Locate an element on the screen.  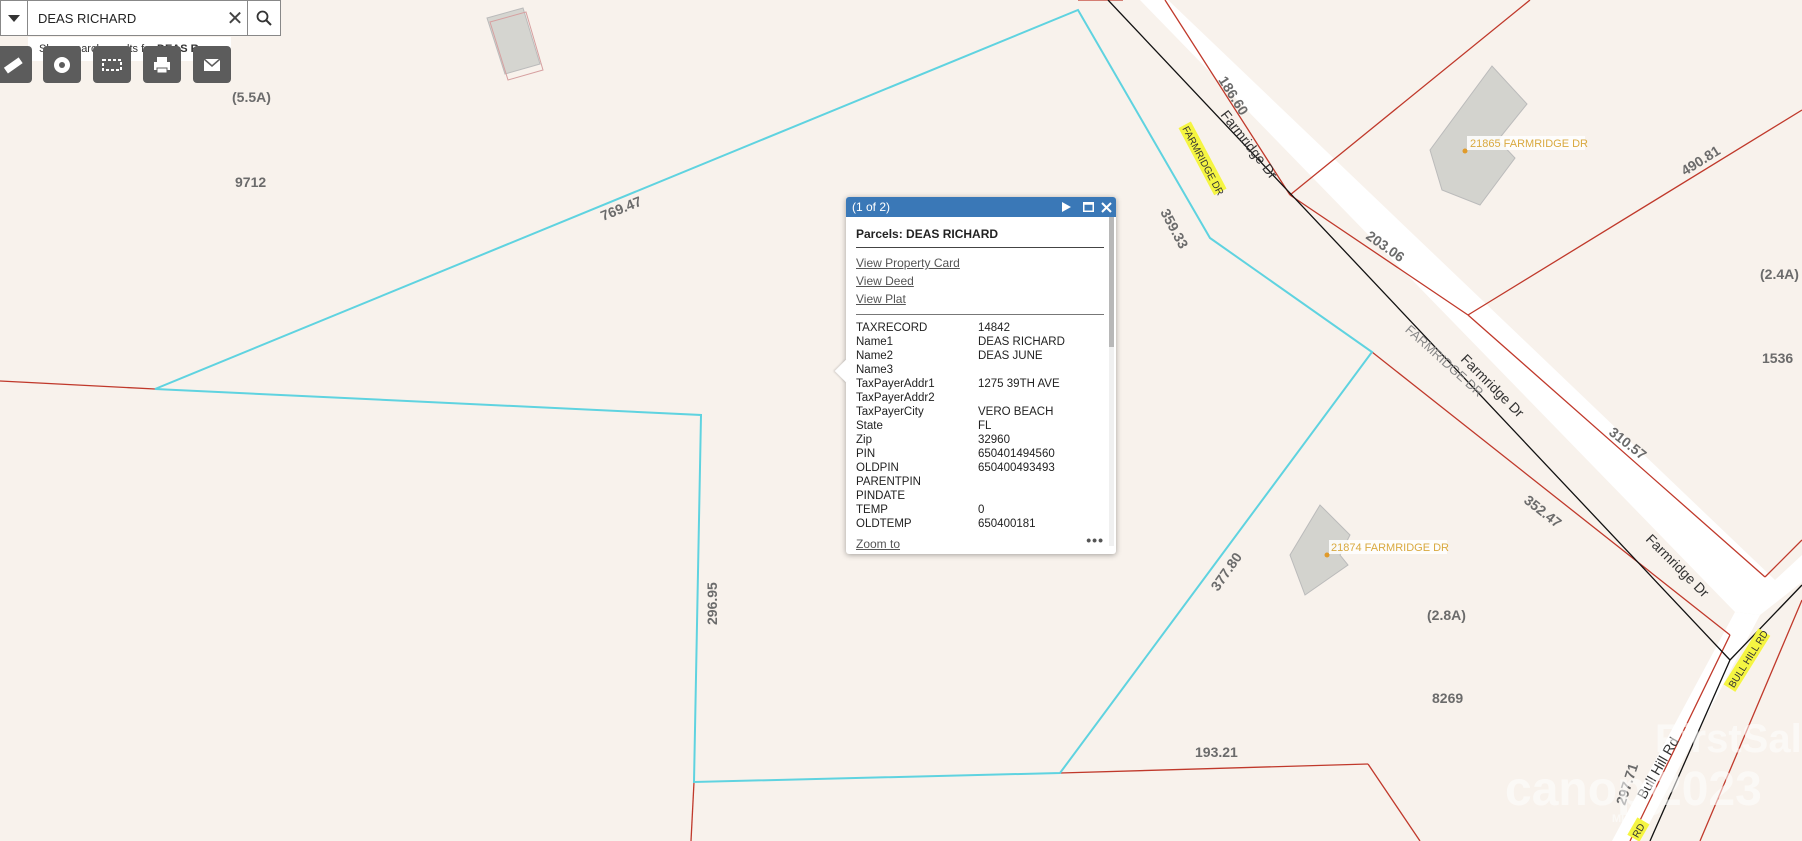
attribute-value: DEAS JUNE is located at coordinates (1010, 356).